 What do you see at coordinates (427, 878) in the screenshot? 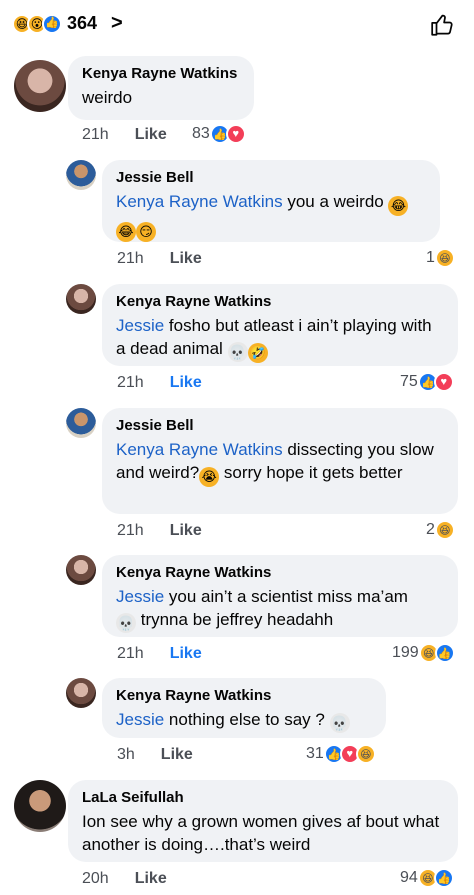
I see `comment-reactions: 94 😆 👍` at bounding box center [427, 878].